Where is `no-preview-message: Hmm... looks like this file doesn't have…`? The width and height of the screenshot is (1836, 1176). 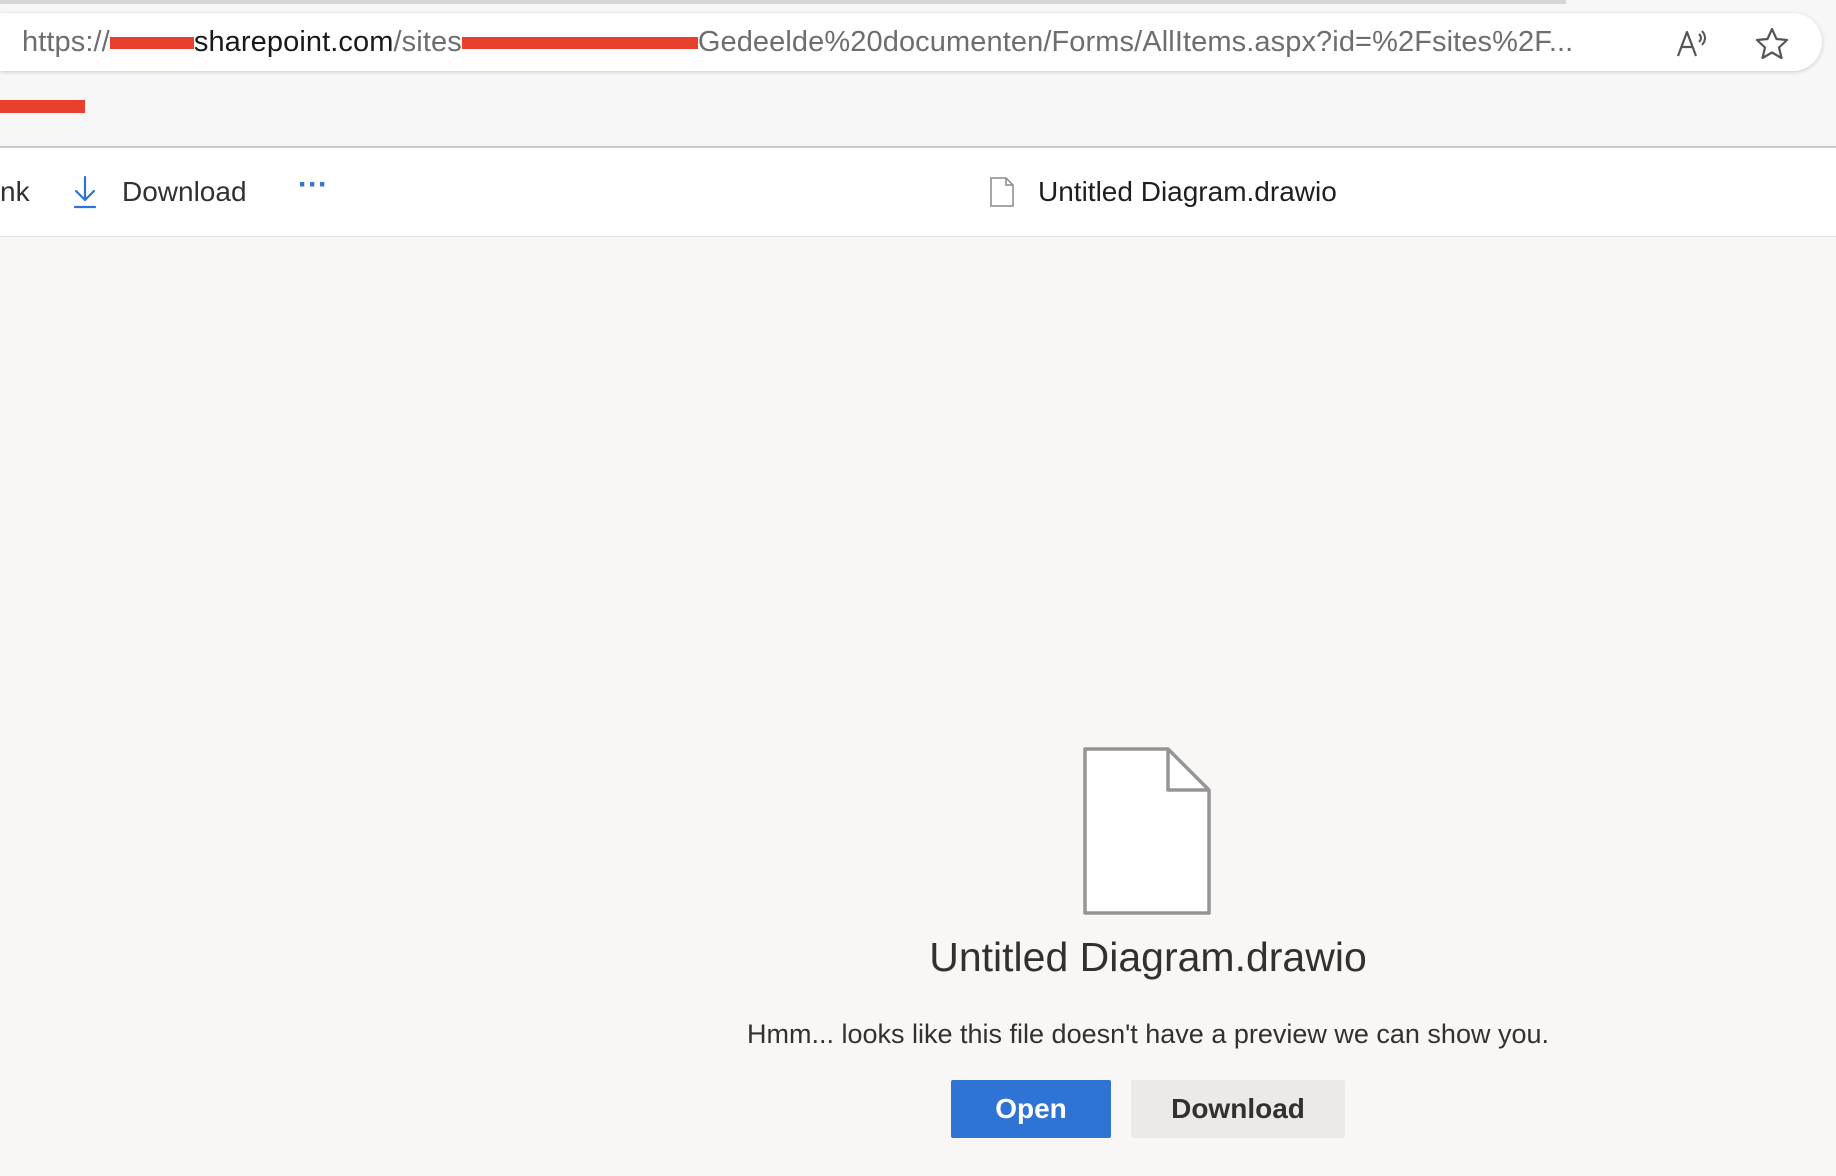 no-preview-message: Hmm... looks like this file doesn't have… is located at coordinates (1147, 1034).